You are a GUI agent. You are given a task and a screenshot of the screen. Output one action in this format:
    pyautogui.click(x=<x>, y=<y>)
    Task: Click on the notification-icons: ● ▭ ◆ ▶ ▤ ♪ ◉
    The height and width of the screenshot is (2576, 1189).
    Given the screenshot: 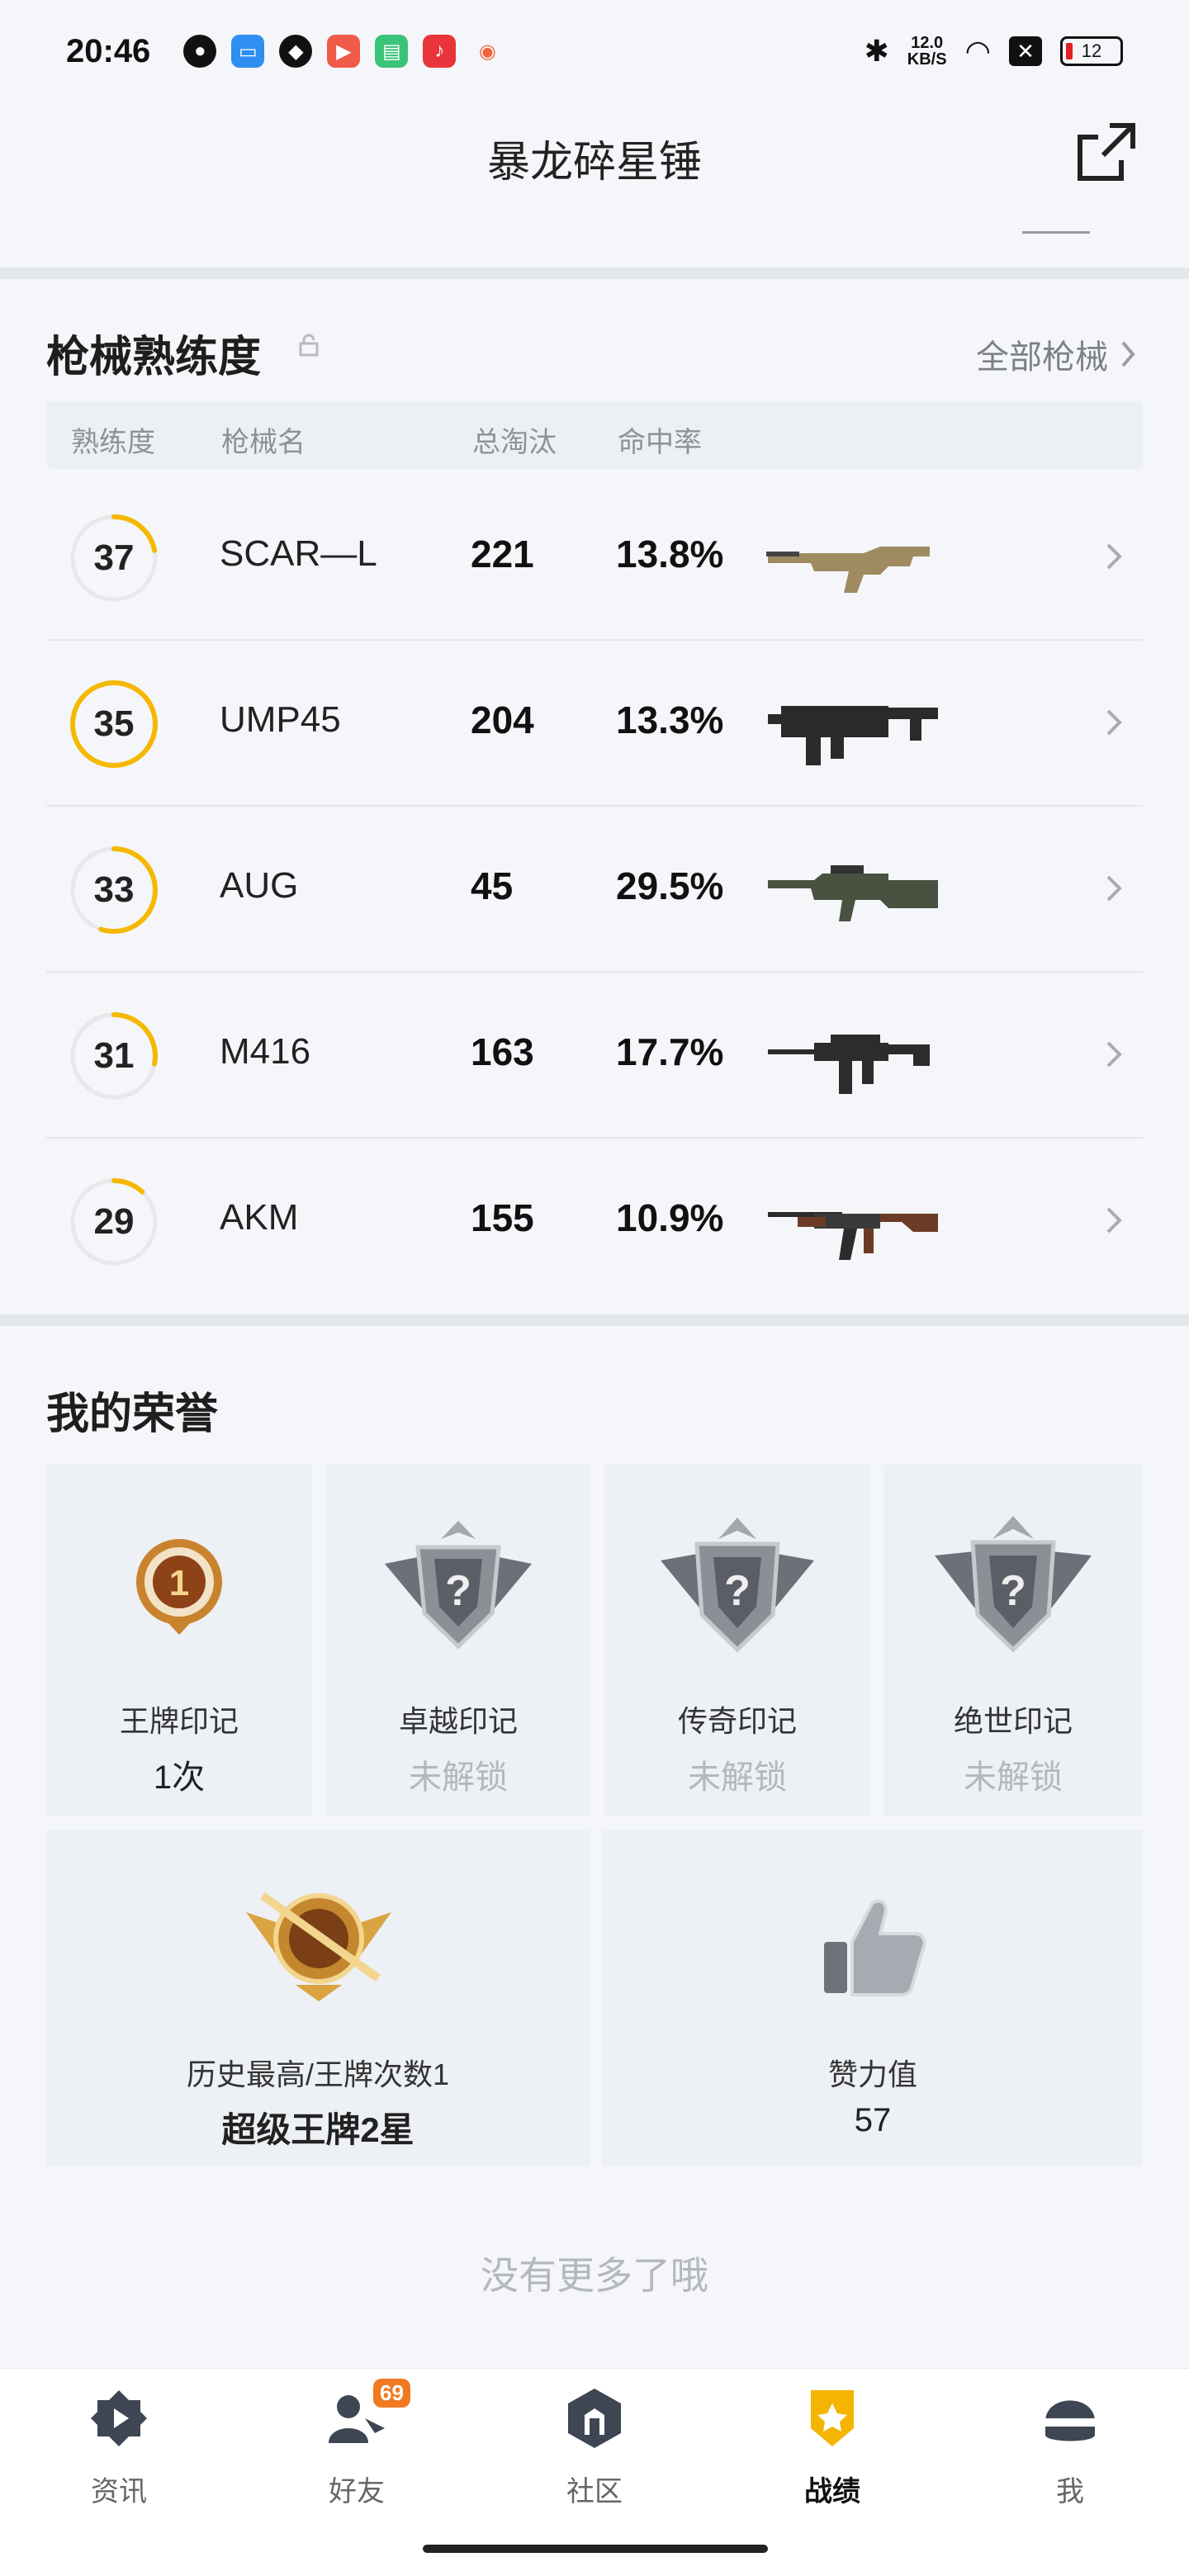 What is the action you would take?
    pyautogui.click(x=343, y=51)
    